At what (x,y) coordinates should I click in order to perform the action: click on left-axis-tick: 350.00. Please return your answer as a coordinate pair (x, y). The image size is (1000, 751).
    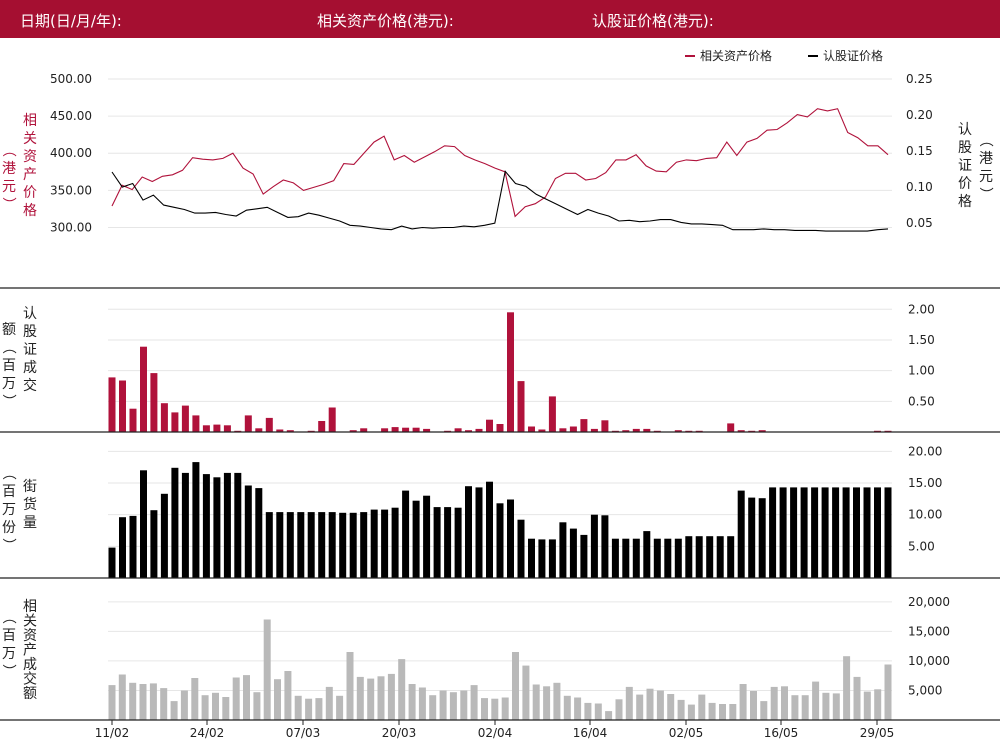
    Looking at the image, I should click on (71, 190).